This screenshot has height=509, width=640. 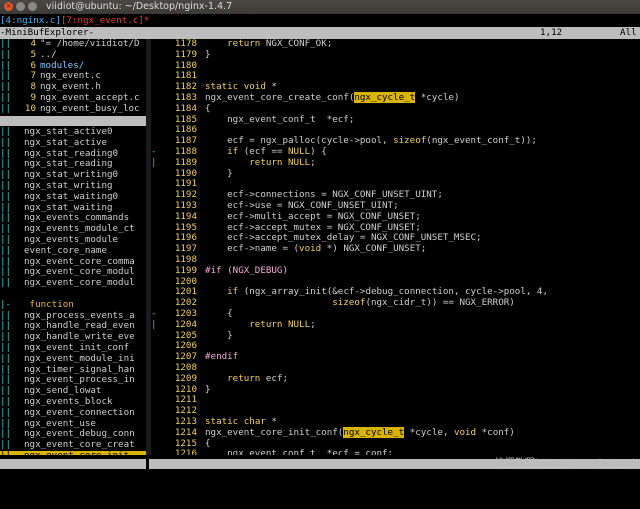 What do you see at coordinates (68, 185) in the screenshot?
I see `tag-name: ngx_stat_writing` at bounding box center [68, 185].